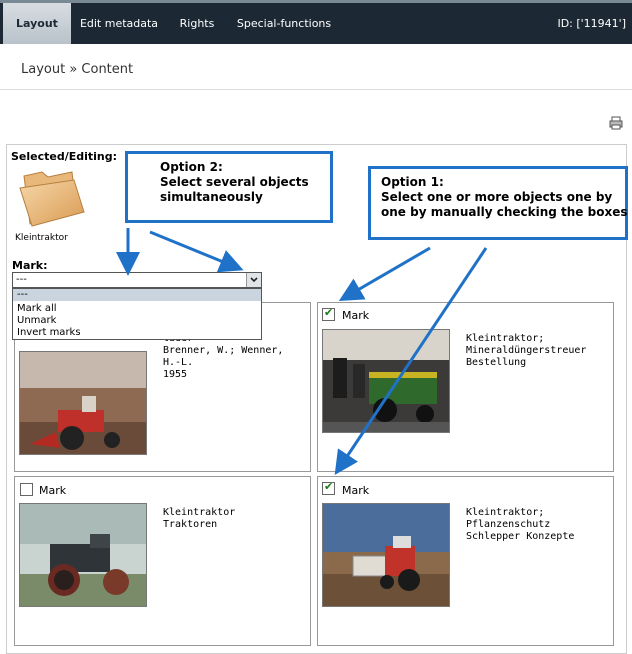 This screenshot has width=632, height=654. I want to click on mark-dropdown: --- Mark all Unmark Invert marks, so click(137, 314).